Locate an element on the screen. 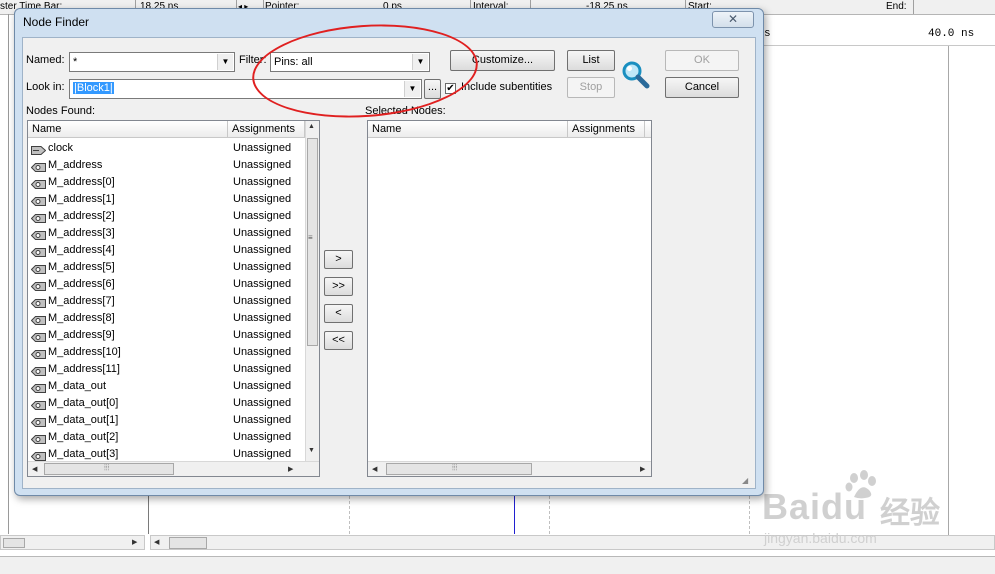 The image size is (995, 574). list-button: List is located at coordinates (591, 60).